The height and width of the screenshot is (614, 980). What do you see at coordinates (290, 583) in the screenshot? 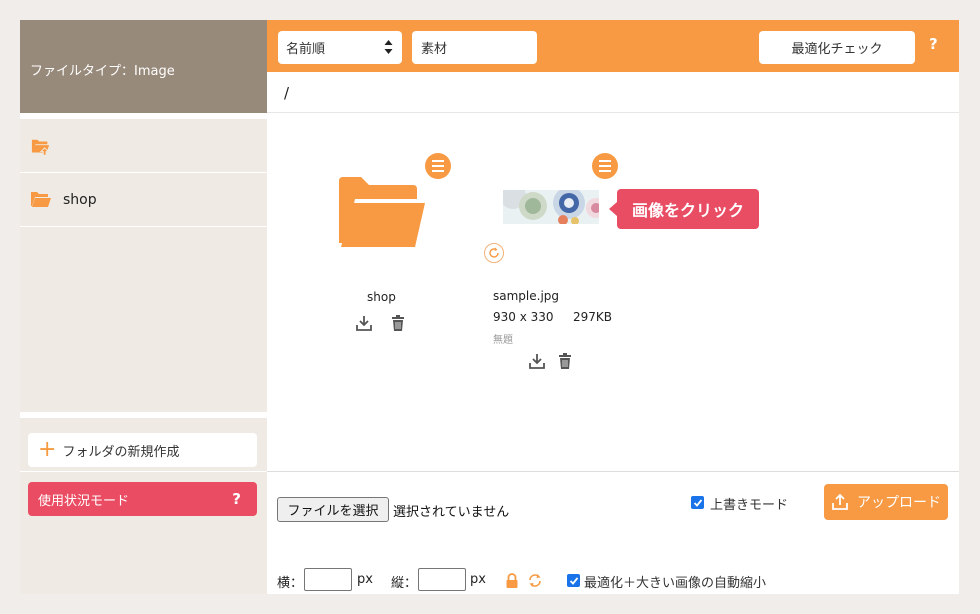
I see `width-label: 横：` at bounding box center [290, 583].